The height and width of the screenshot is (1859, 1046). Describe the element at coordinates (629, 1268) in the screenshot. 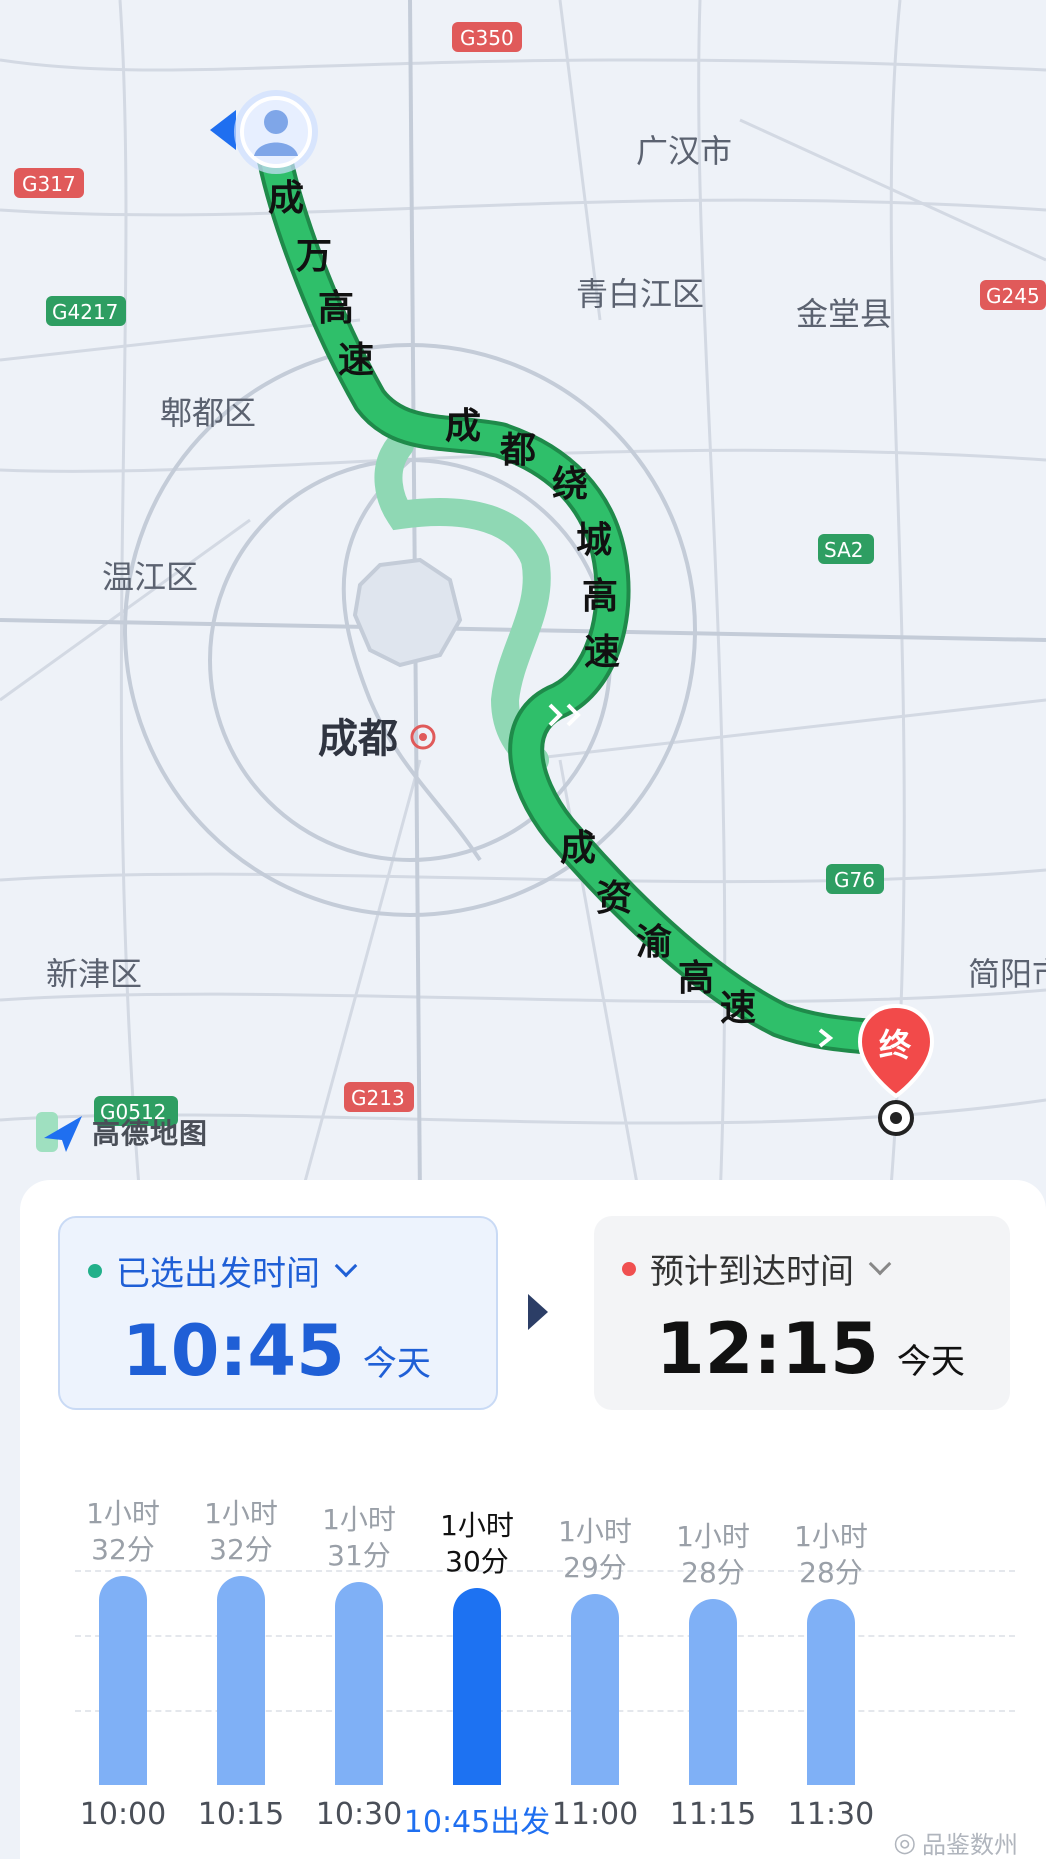

I see `arrival-dot-icon` at that location.